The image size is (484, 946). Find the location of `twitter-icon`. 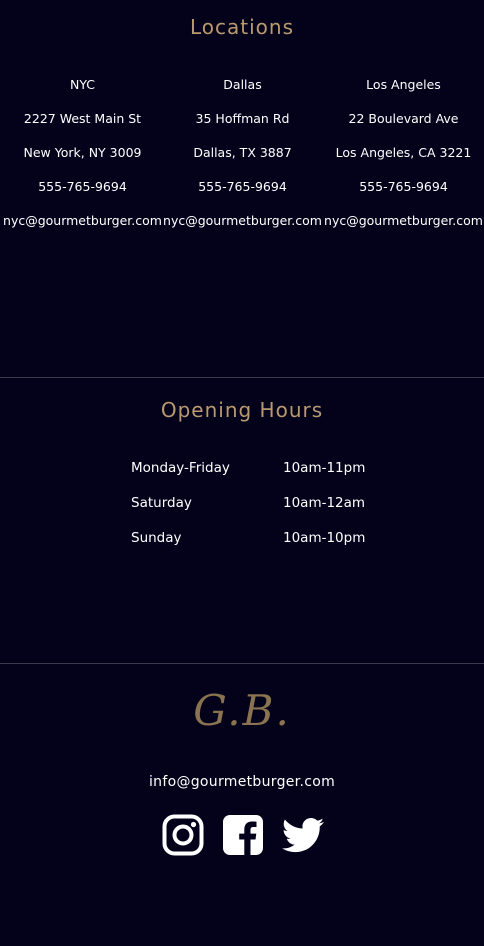

twitter-icon is located at coordinates (303, 835).